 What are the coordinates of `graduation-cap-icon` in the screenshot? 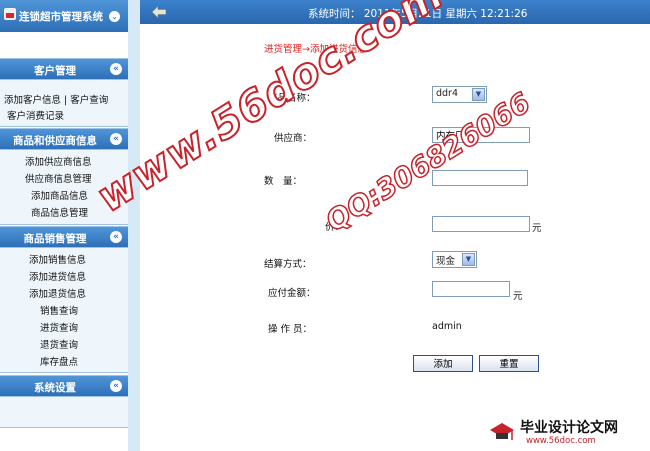 It's located at (502, 431).